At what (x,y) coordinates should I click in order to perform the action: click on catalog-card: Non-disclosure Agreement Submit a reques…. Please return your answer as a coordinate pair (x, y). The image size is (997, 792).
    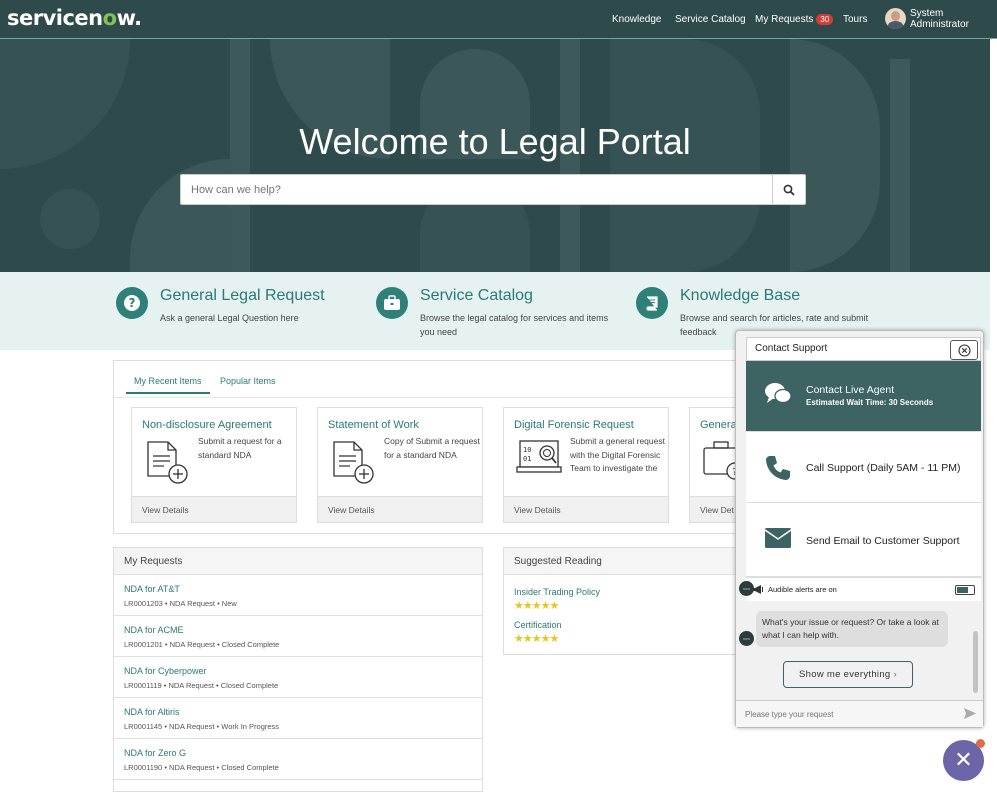
    Looking at the image, I should click on (214, 465).